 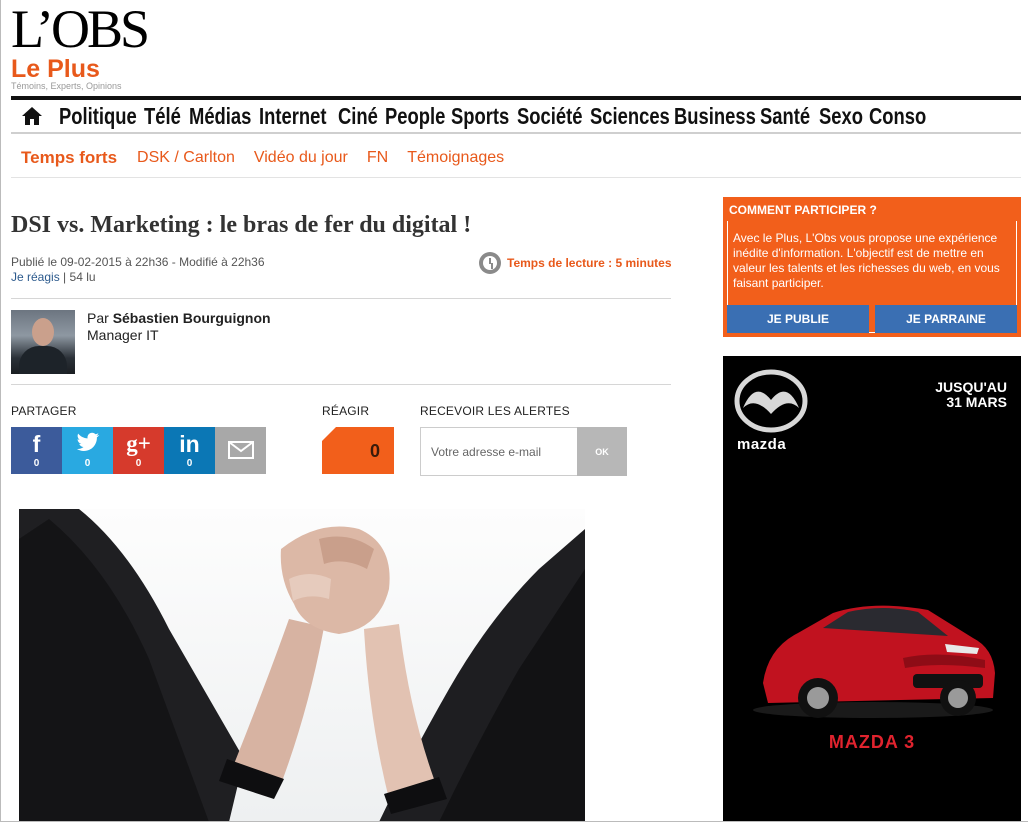 What do you see at coordinates (841, 116) in the screenshot?
I see `nav-sexo: Sexo` at bounding box center [841, 116].